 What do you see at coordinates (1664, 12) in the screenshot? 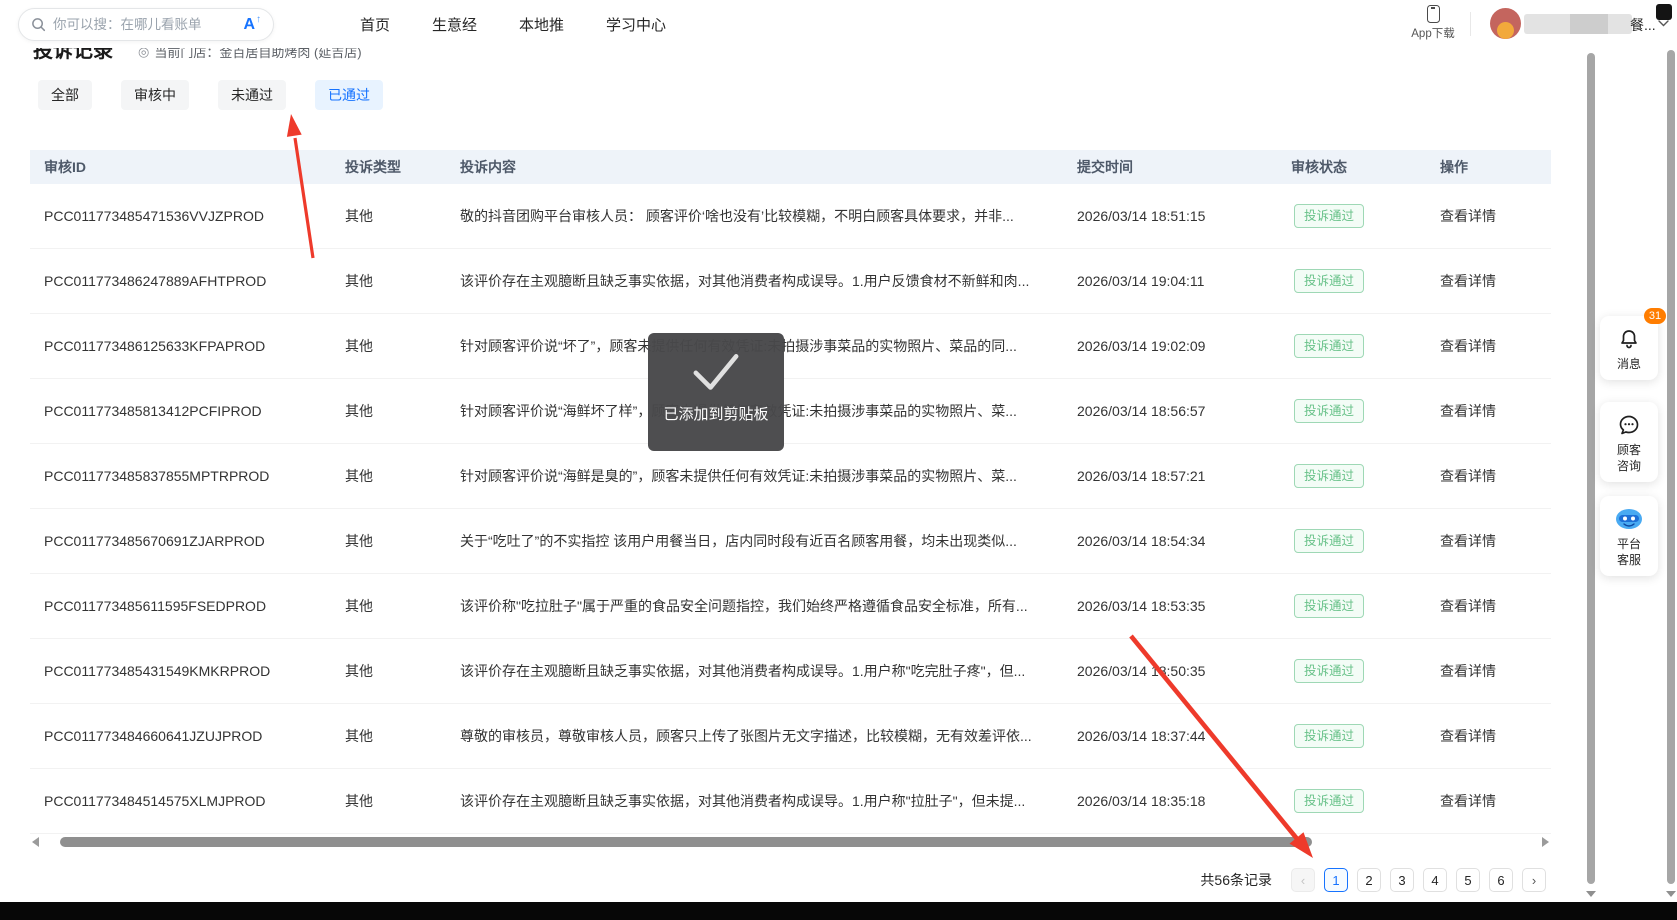
I see `browser-extension-icon` at bounding box center [1664, 12].